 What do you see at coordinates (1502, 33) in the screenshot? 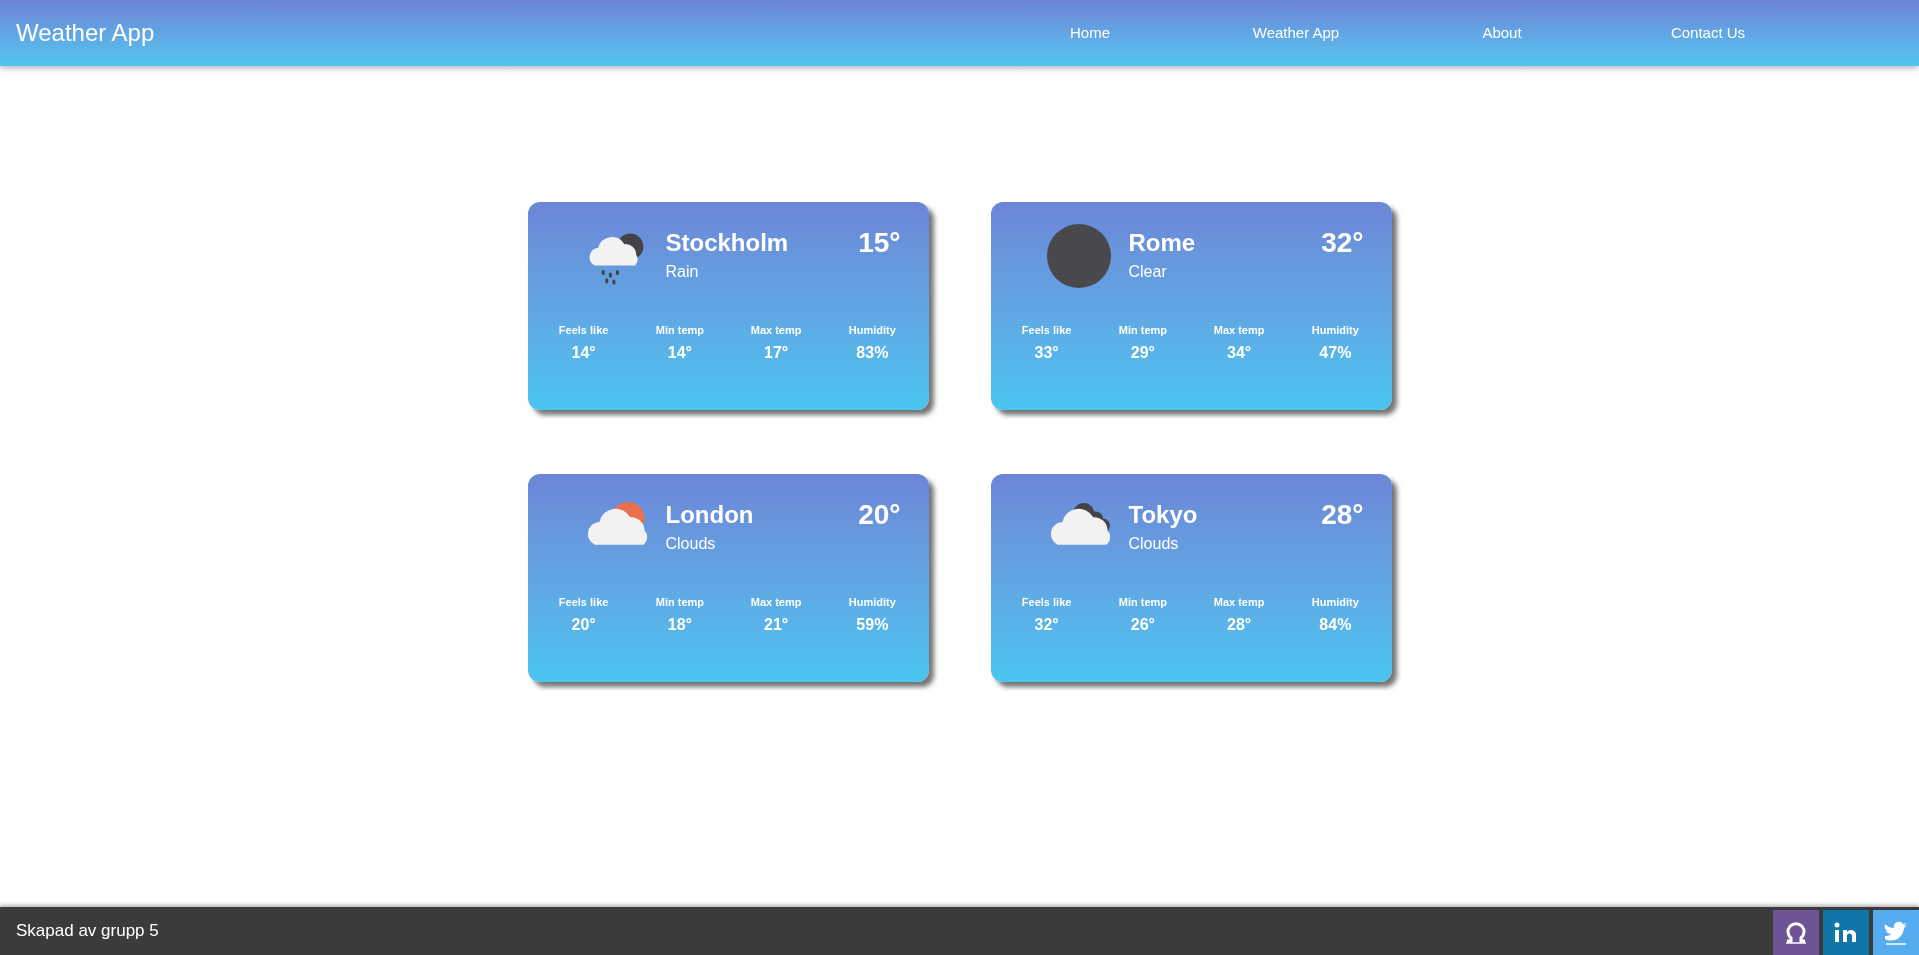
I see `nav-link: About` at bounding box center [1502, 33].